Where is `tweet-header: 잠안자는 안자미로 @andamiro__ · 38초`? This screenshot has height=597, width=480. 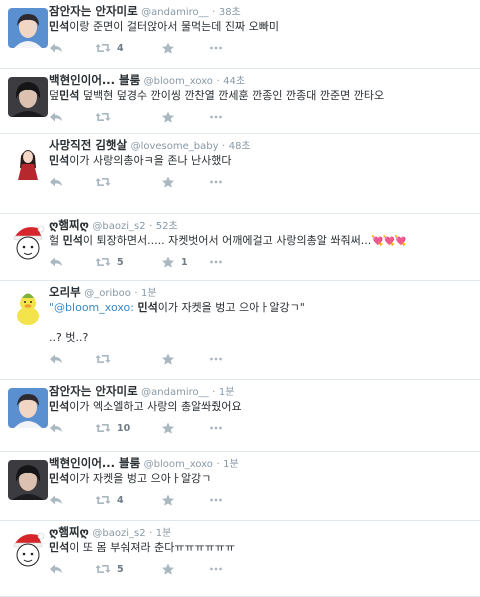 tweet-header: 잠안자는 안자미로 @andamiro__ · 38초 is located at coordinates (145, 12).